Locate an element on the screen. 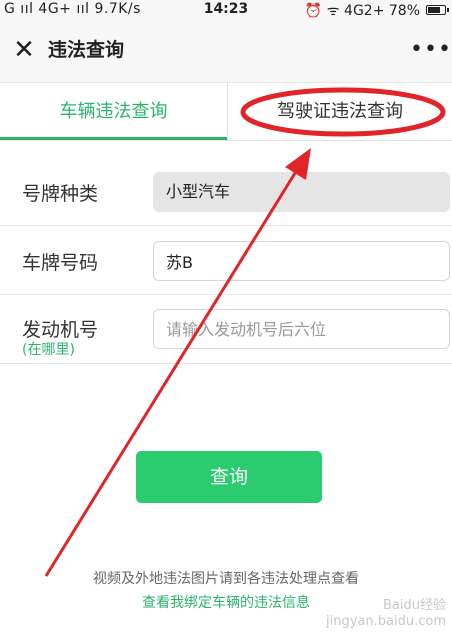  query-button: 查询 is located at coordinates (229, 477).